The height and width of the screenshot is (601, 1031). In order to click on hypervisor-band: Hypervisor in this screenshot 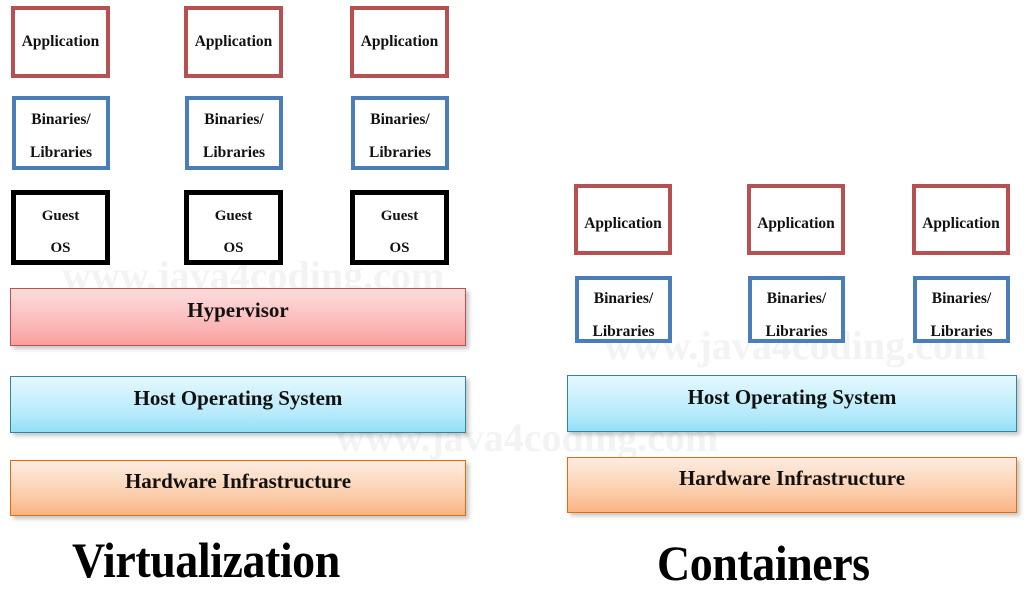, I will do `click(238, 317)`.